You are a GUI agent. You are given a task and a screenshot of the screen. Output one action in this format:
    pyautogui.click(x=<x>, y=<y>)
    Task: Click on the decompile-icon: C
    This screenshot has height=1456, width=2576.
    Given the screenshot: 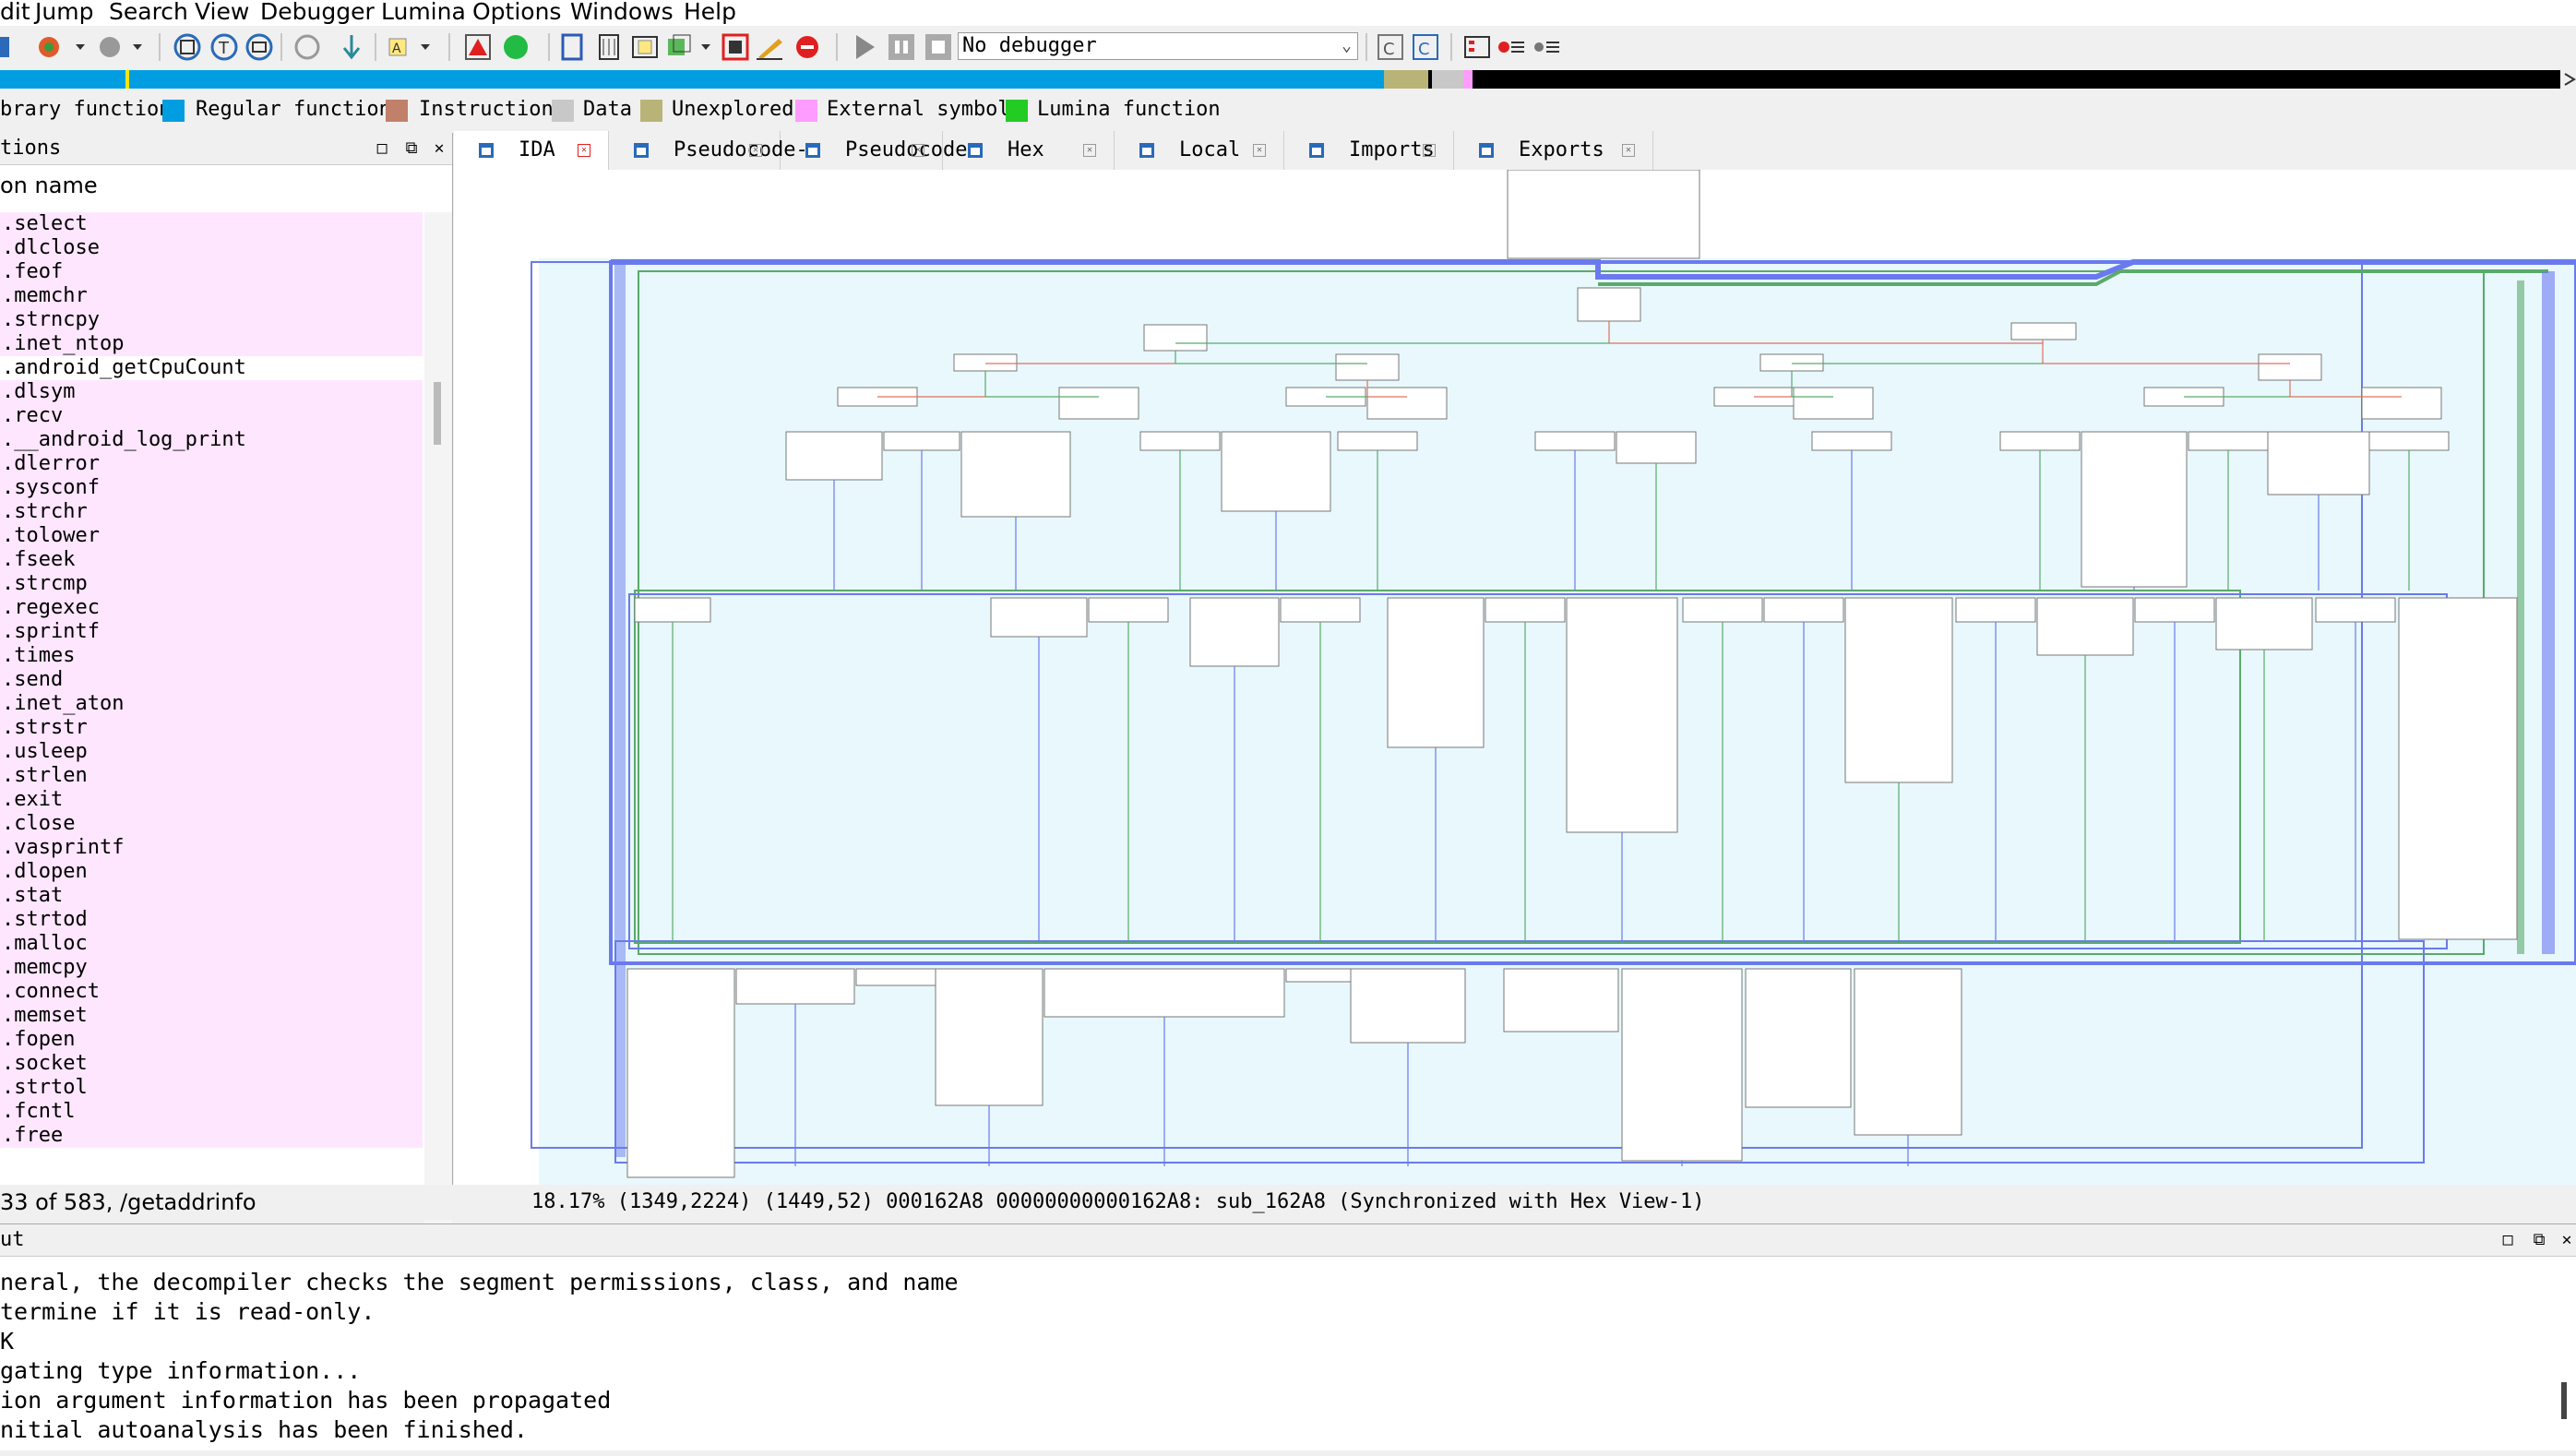 What is the action you would take?
    pyautogui.click(x=1425, y=47)
    